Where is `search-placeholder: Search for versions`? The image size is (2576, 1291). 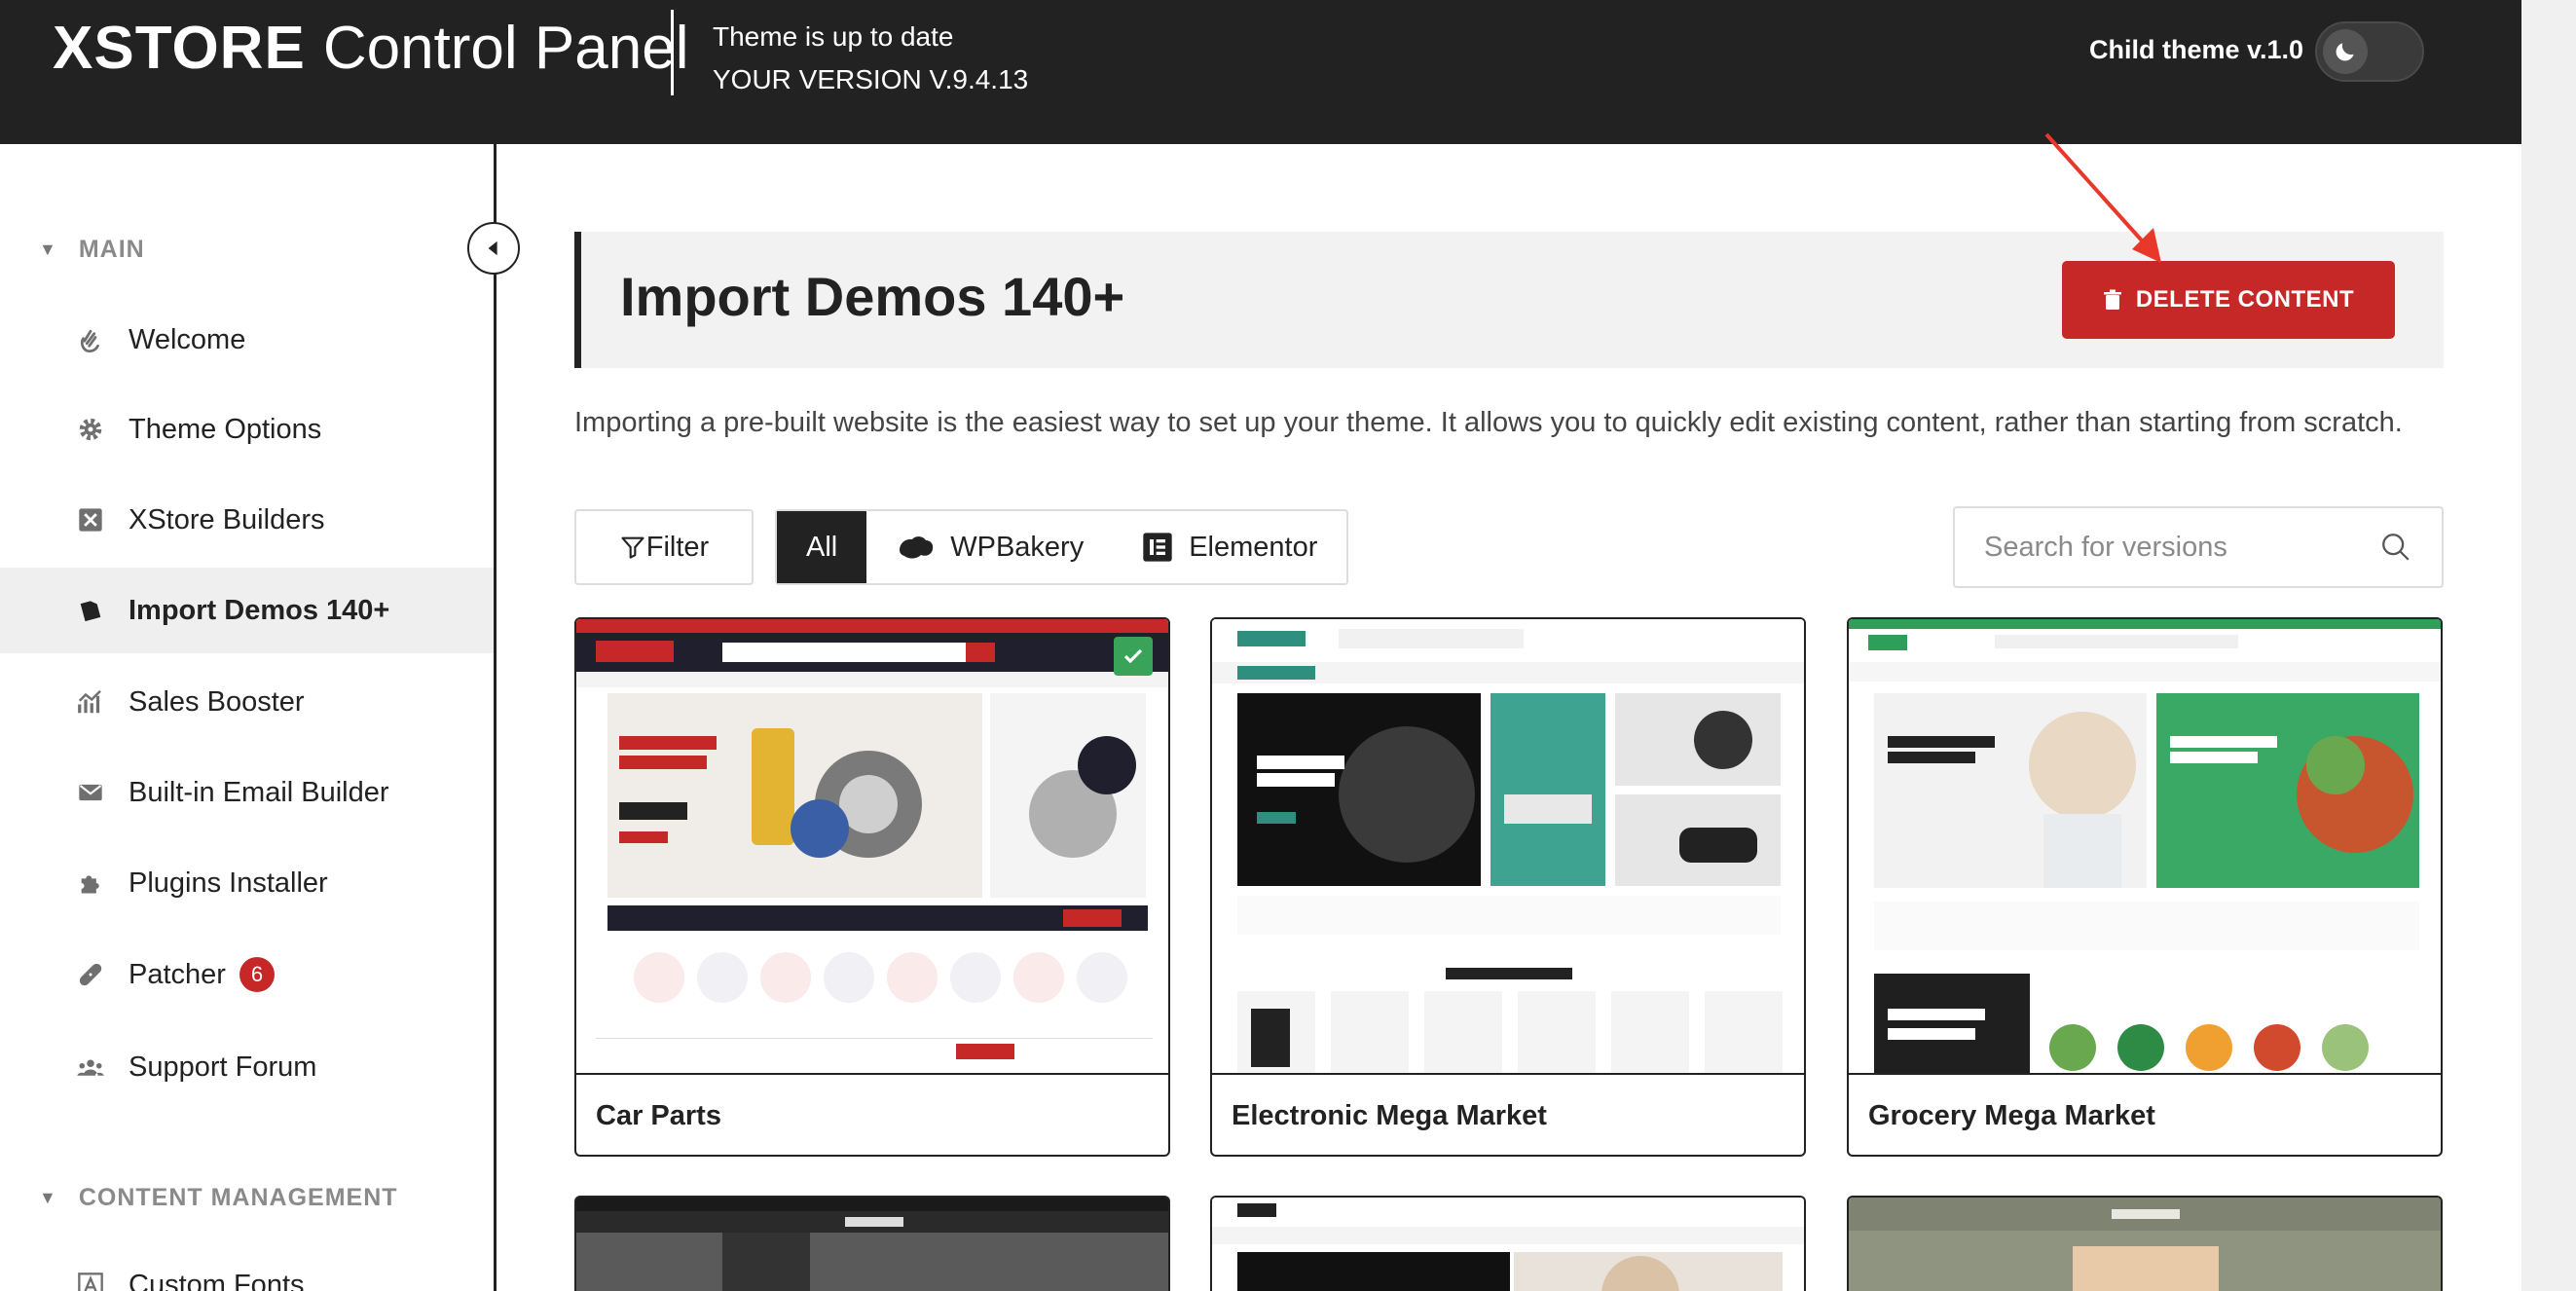 search-placeholder: Search for versions is located at coordinates (2105, 547).